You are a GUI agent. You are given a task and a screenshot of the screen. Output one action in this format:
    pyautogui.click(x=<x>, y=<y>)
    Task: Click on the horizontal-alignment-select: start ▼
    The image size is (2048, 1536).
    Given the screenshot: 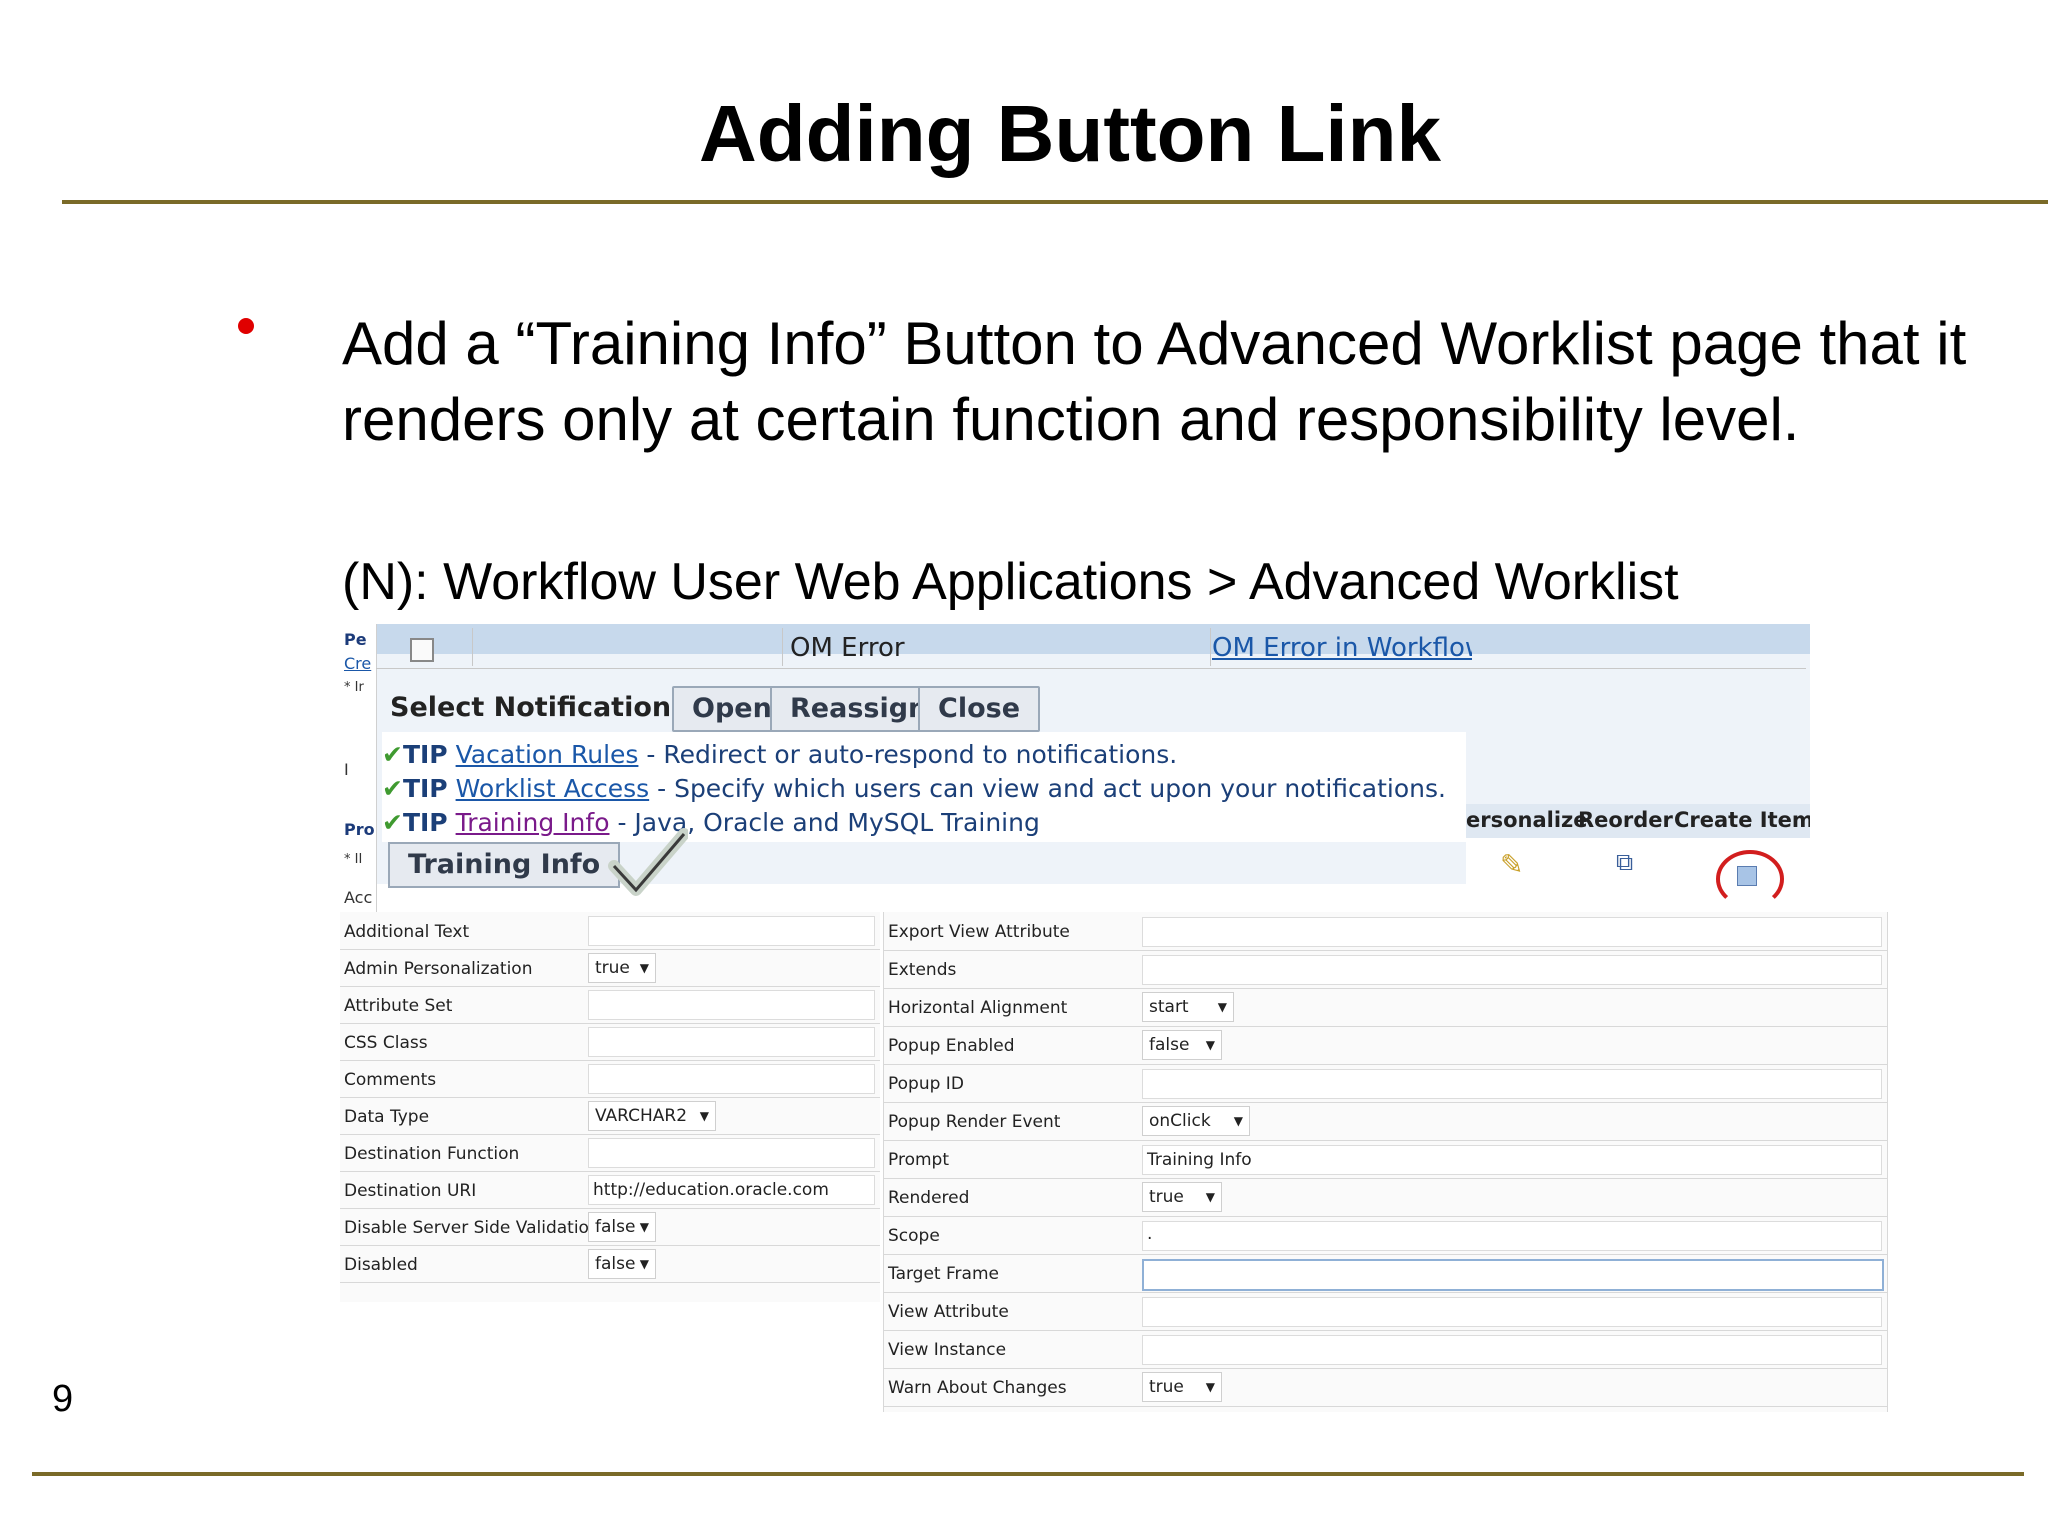 What is the action you would take?
    pyautogui.click(x=1188, y=1007)
    